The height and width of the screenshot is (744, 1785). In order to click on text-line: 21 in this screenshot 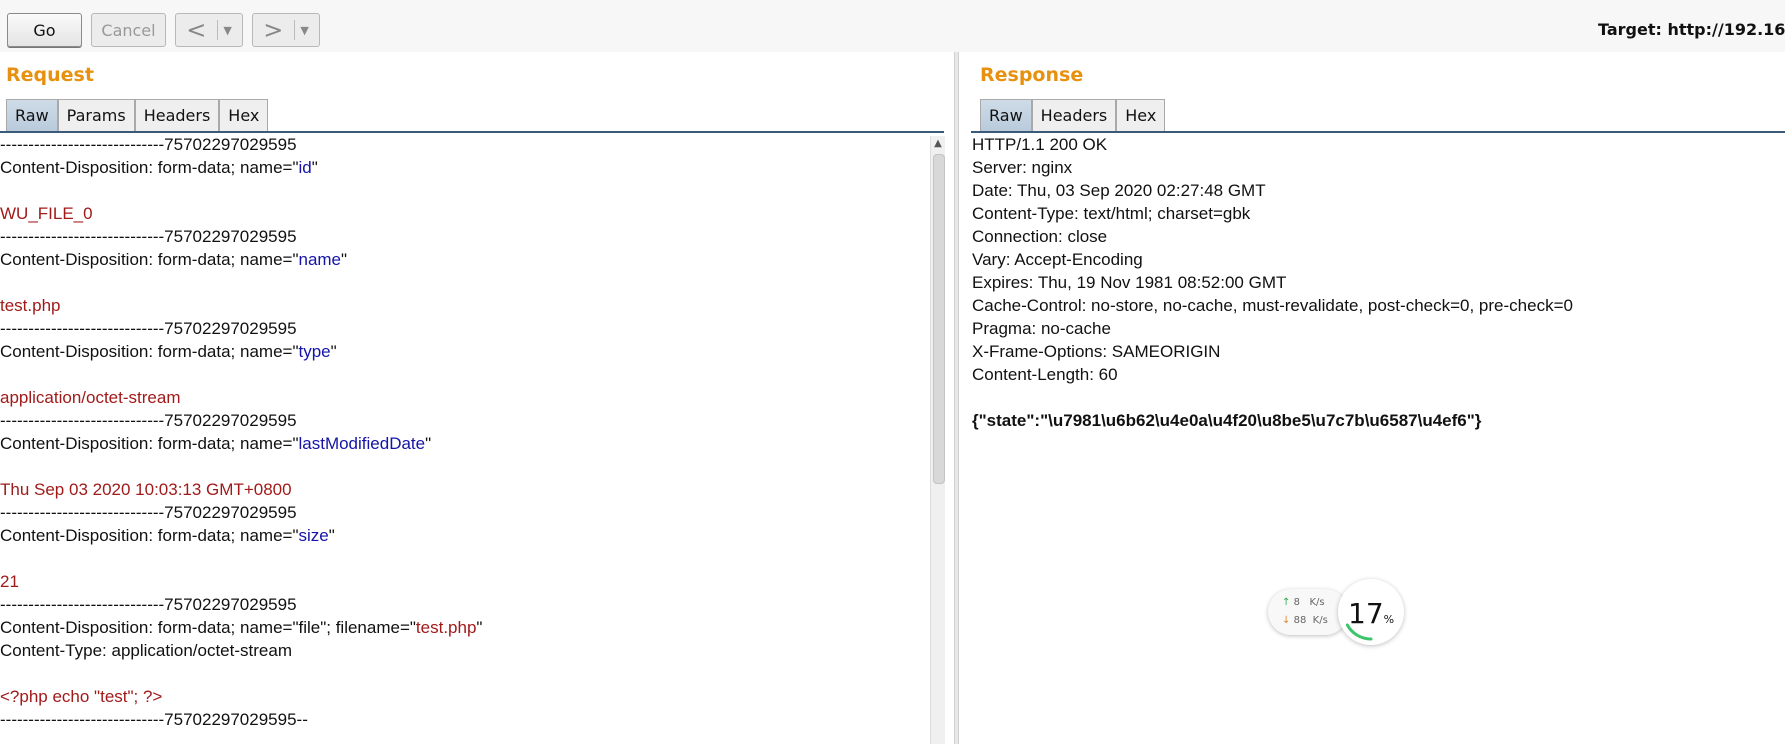, I will do `click(464, 581)`.